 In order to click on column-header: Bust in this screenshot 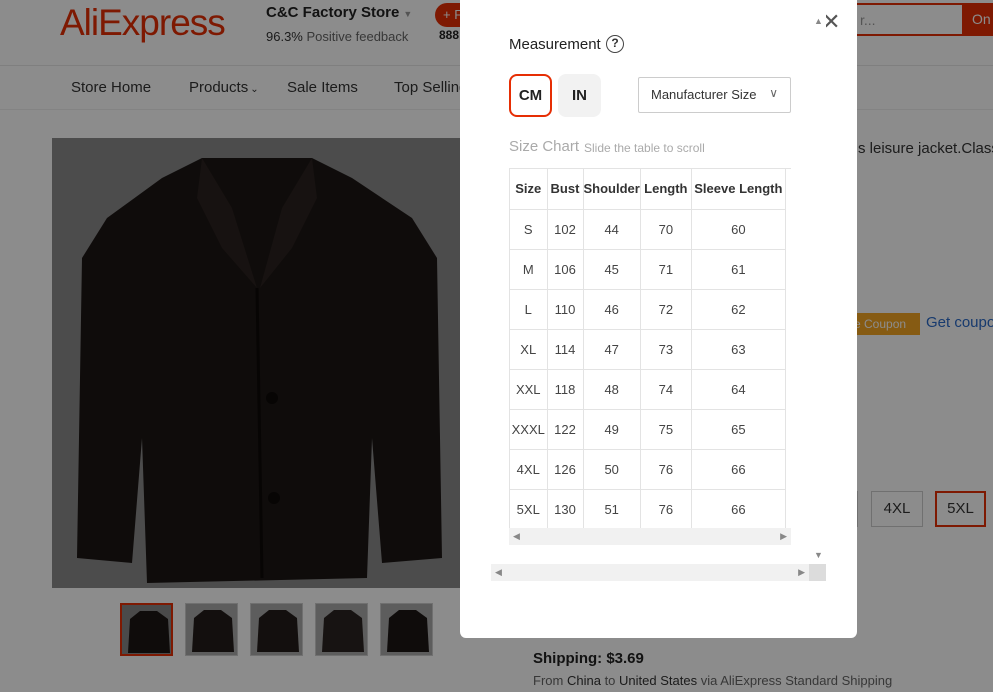, I will do `click(565, 189)`.